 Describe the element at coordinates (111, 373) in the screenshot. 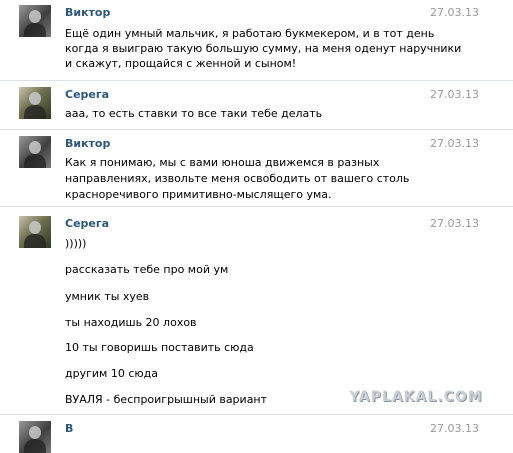

I see `message-text-line: другим 10 сюда` at that location.